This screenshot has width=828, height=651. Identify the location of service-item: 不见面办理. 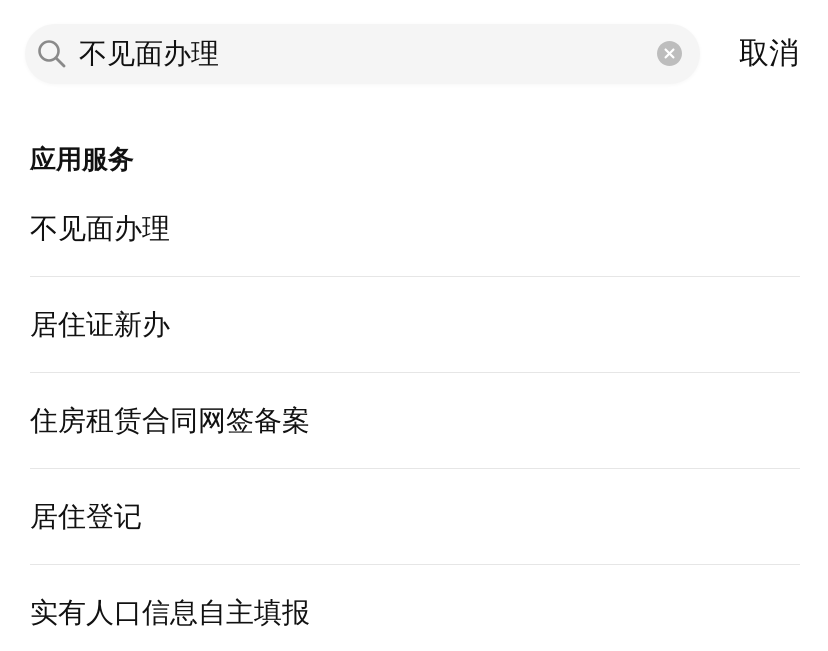
(100, 229).